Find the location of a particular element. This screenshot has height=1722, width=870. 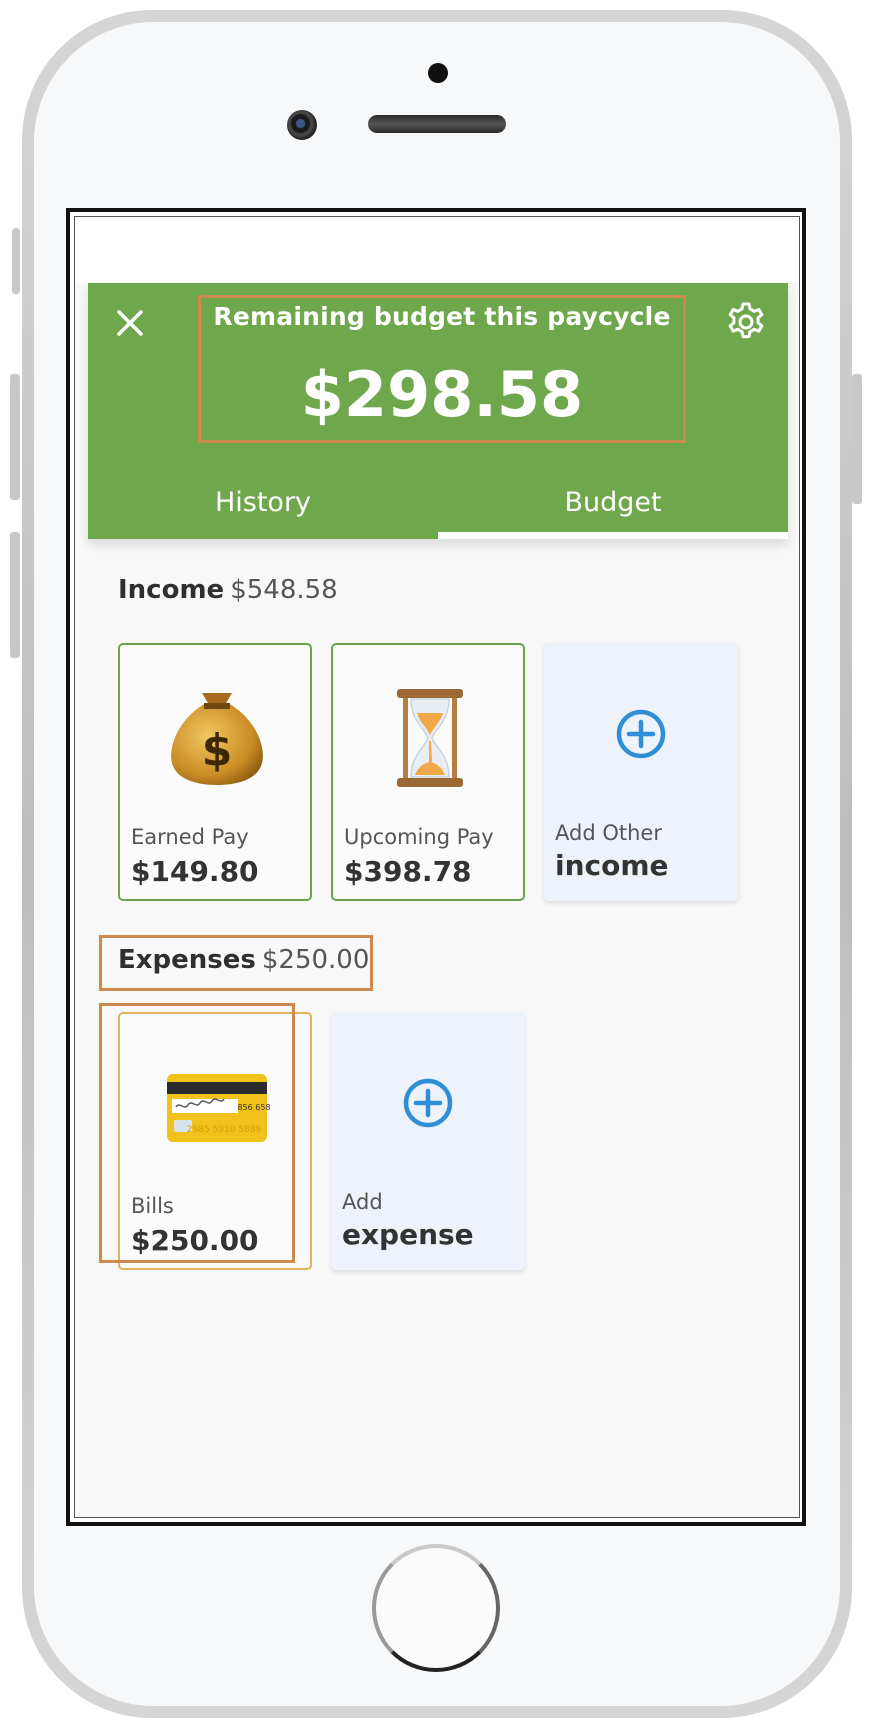

add-other-income-value: income is located at coordinates (612, 865).